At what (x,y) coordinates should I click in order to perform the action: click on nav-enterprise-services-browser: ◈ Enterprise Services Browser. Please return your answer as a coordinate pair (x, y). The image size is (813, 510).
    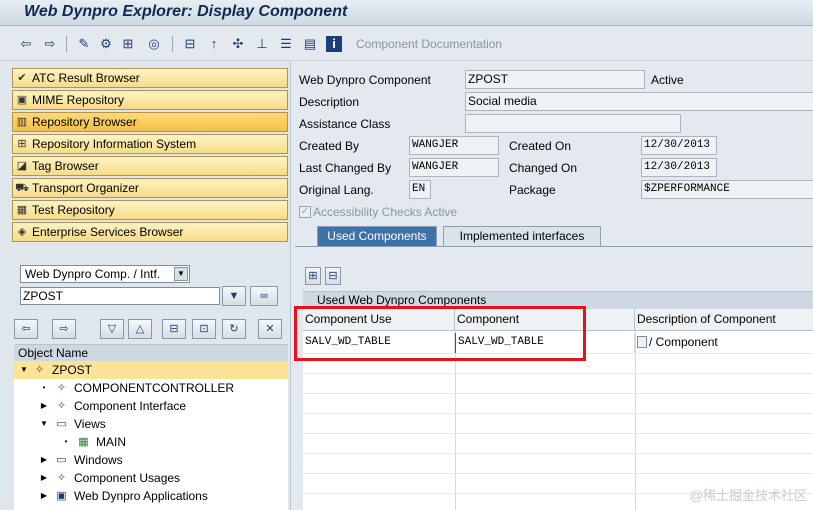
    Looking at the image, I should click on (150, 232).